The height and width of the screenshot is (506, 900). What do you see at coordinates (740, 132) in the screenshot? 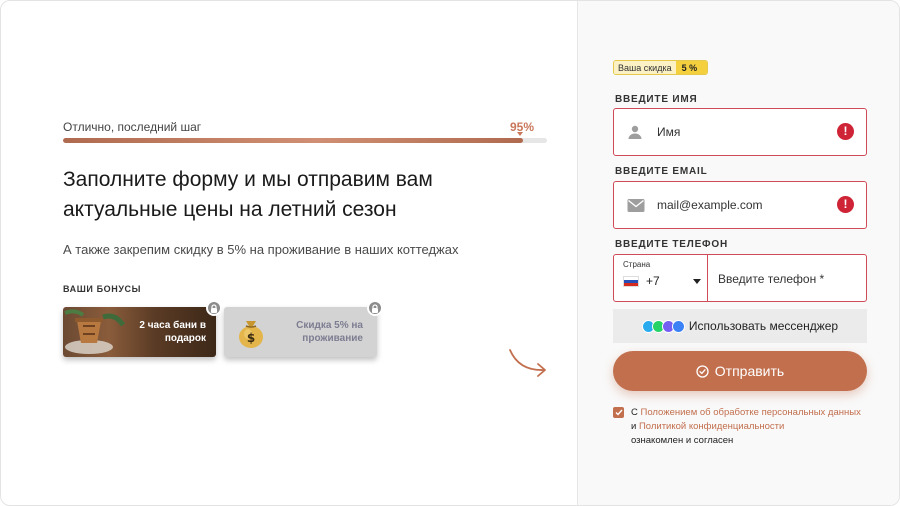
I see `name-field: Имя !` at bounding box center [740, 132].